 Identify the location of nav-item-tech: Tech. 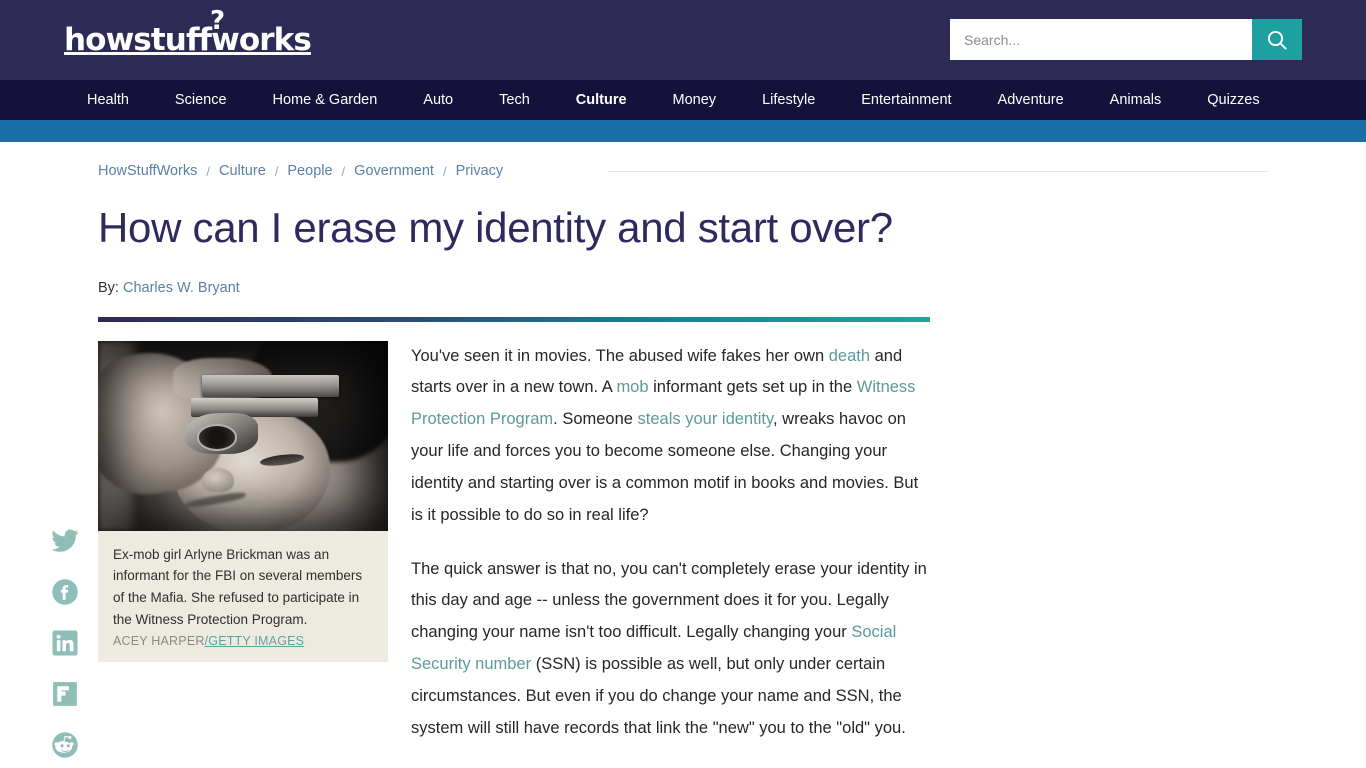
(514, 100).